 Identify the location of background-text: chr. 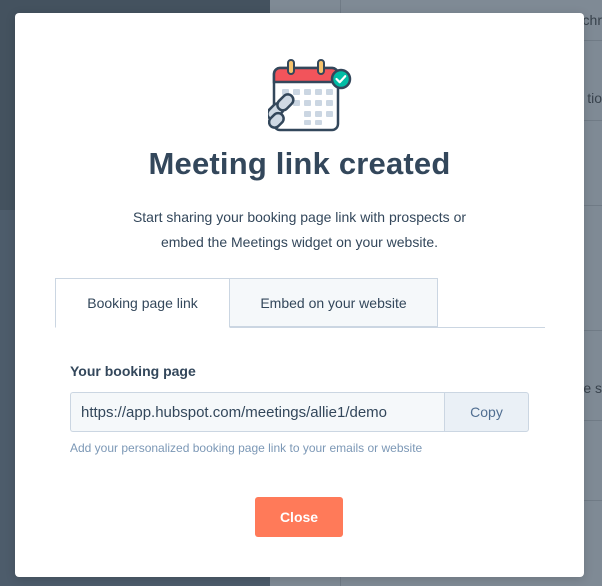
(592, 20).